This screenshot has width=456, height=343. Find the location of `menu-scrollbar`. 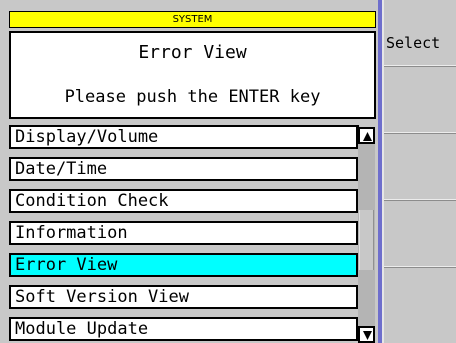

menu-scrollbar is located at coordinates (366, 235).